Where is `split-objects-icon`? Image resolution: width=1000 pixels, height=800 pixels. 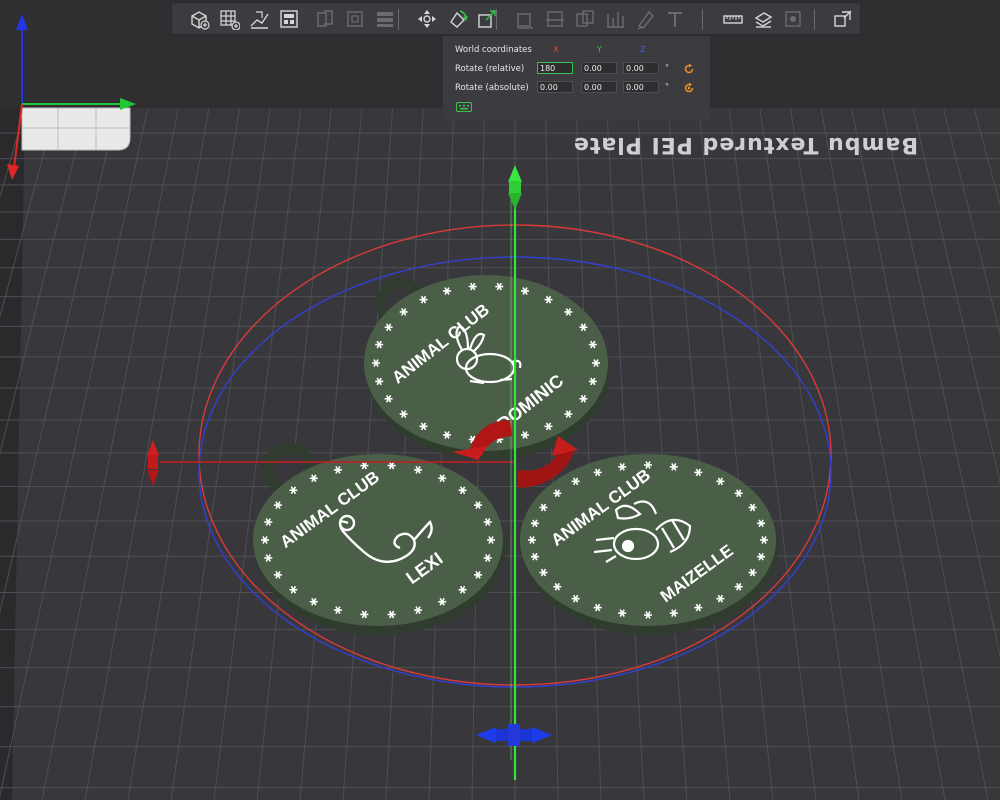
split-objects-icon is located at coordinates (325, 18).